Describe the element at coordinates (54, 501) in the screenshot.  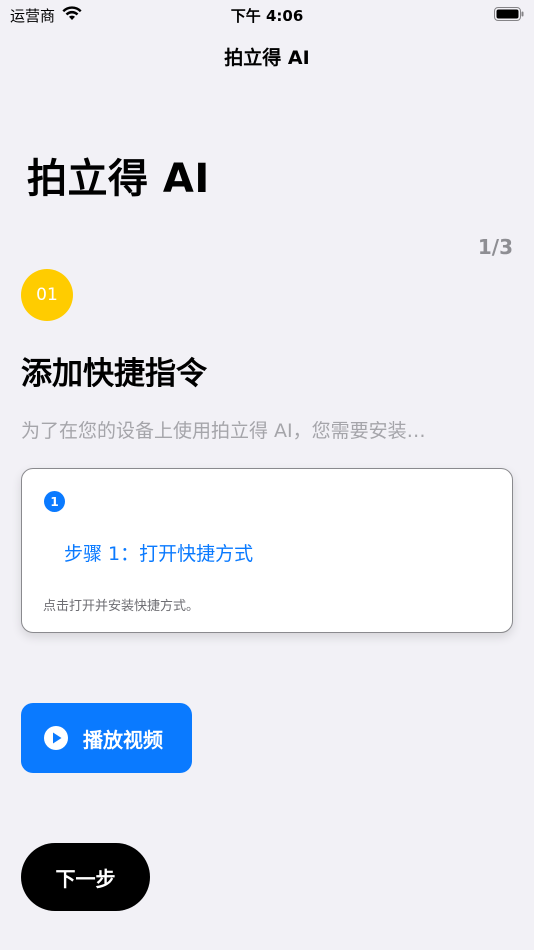
I see `step-number-badge: 1` at that location.